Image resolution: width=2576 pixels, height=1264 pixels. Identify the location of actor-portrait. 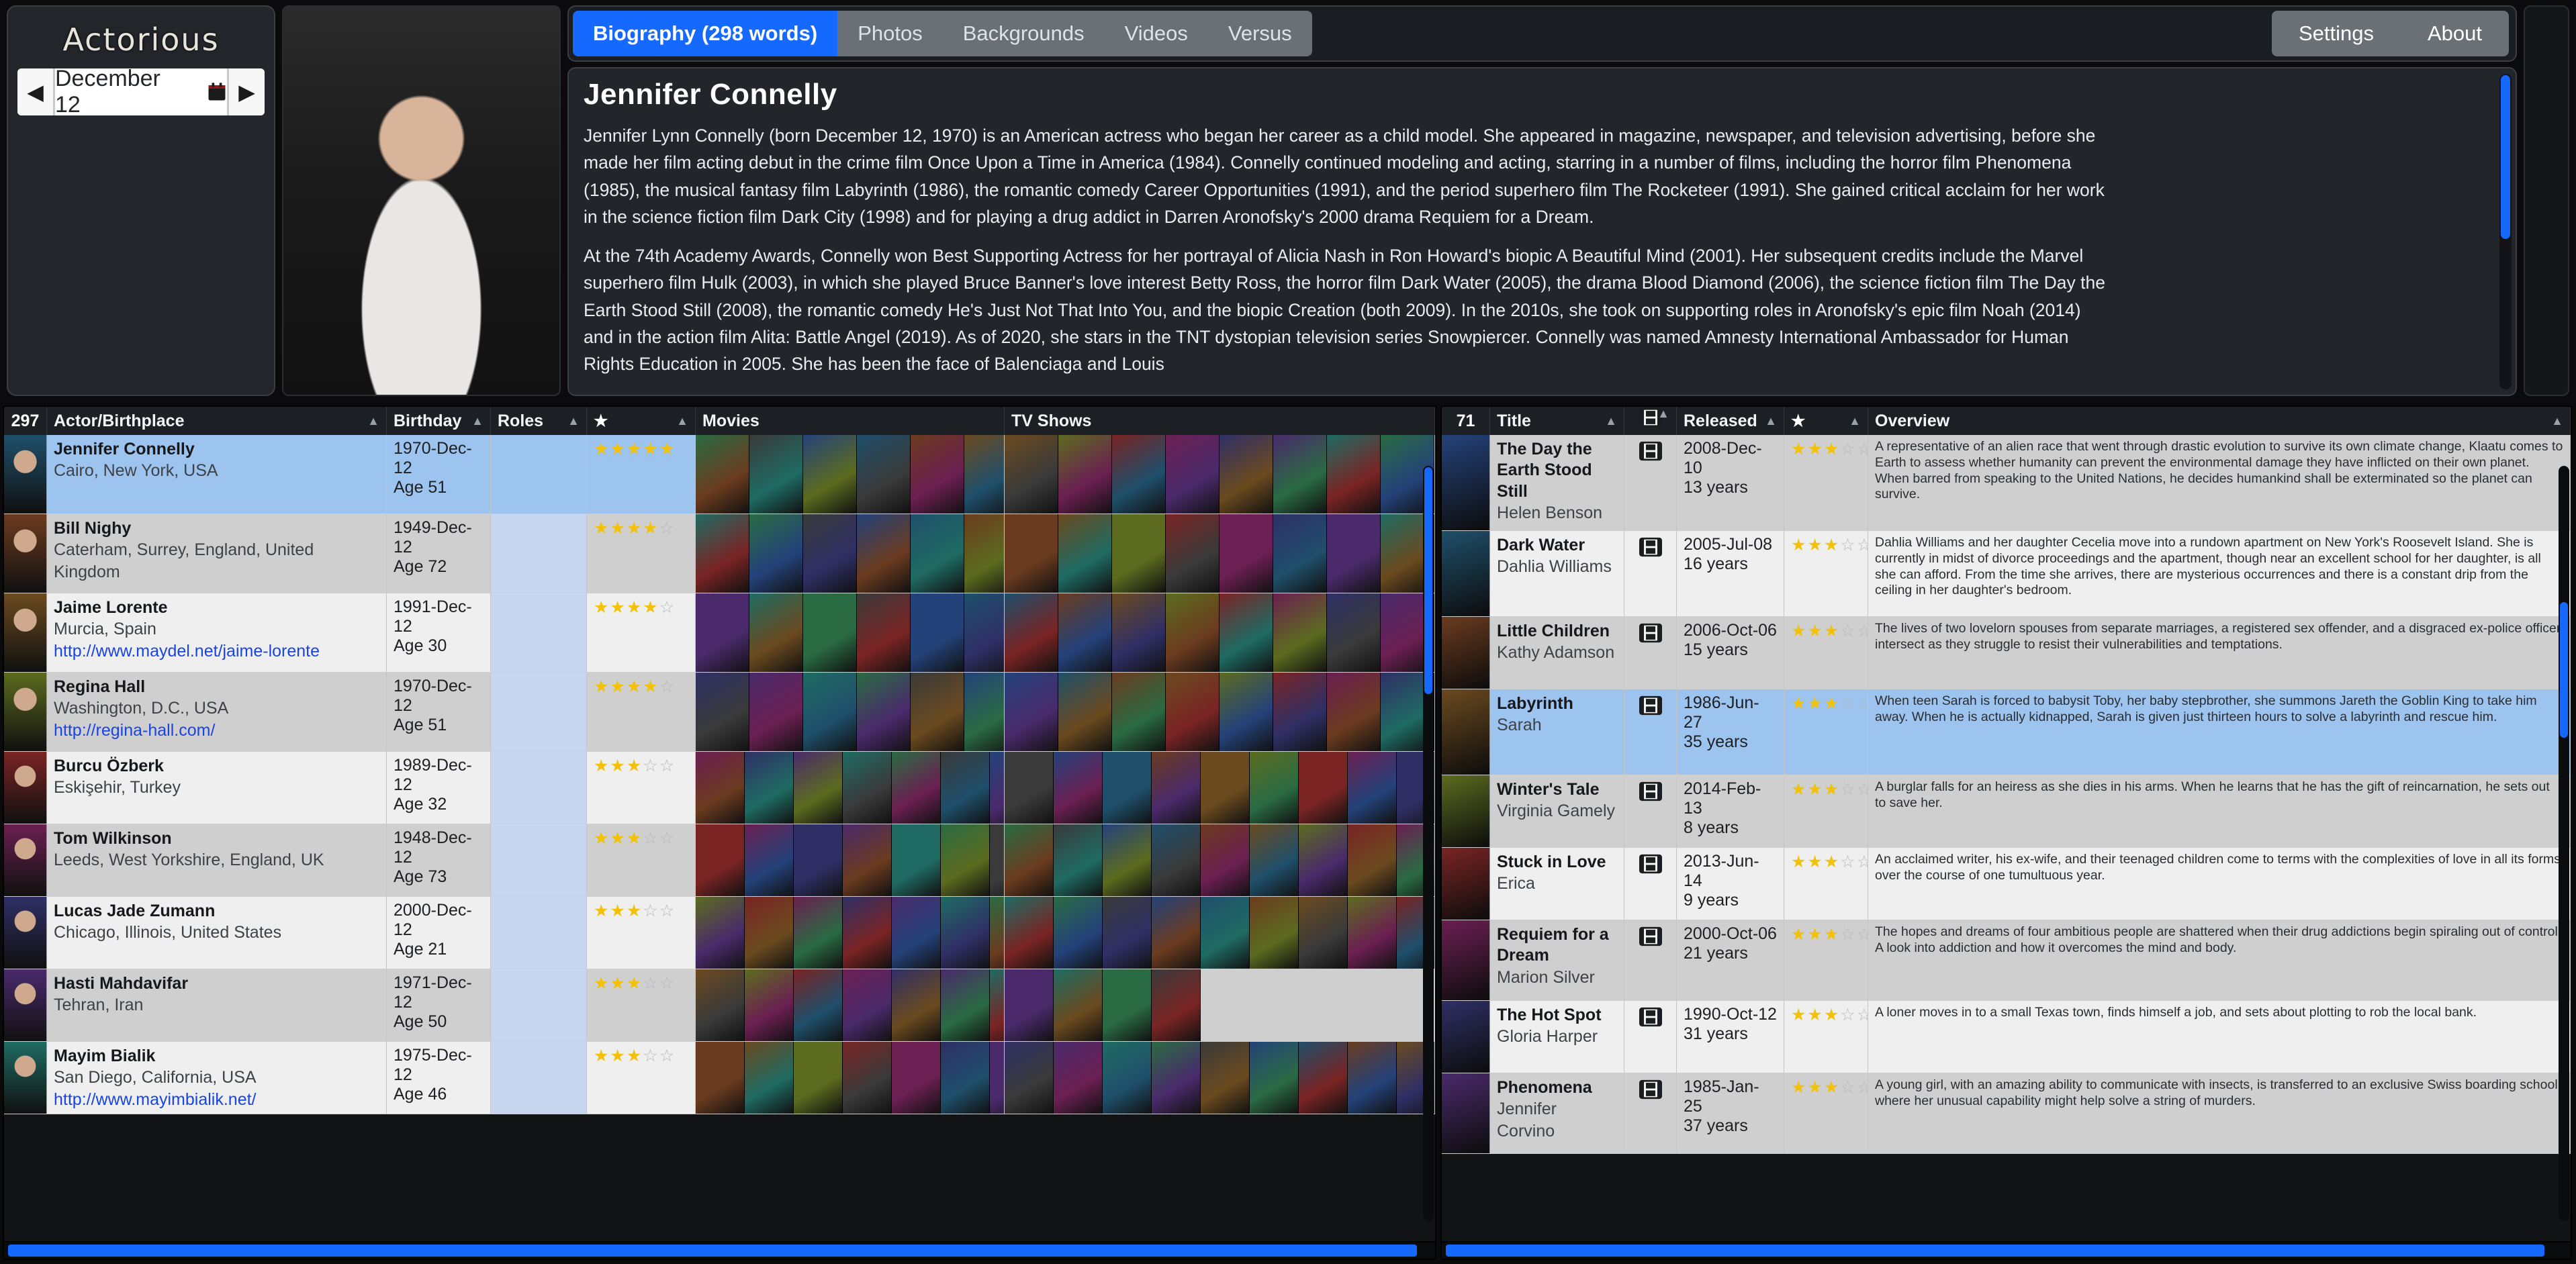
(421, 200).